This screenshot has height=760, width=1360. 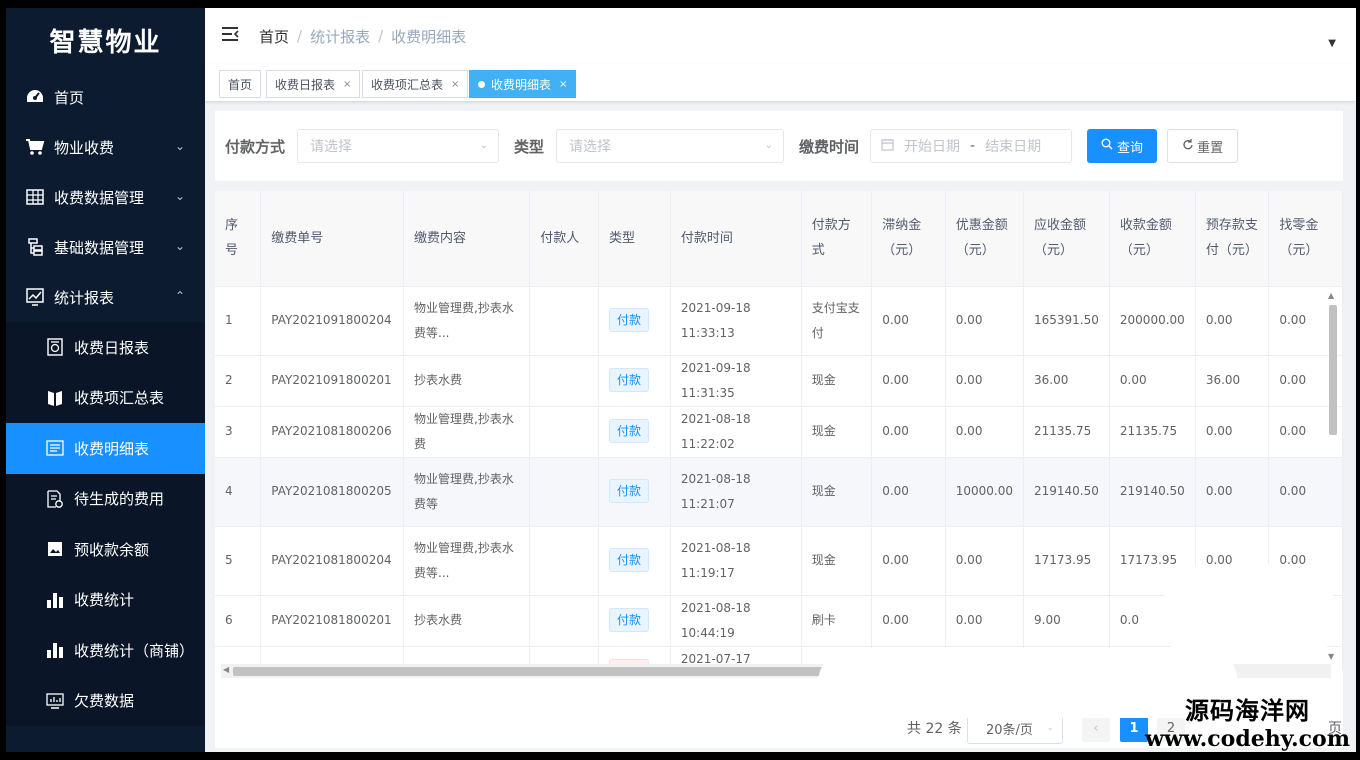 I want to click on table-cell: 6, so click(x=238, y=621).